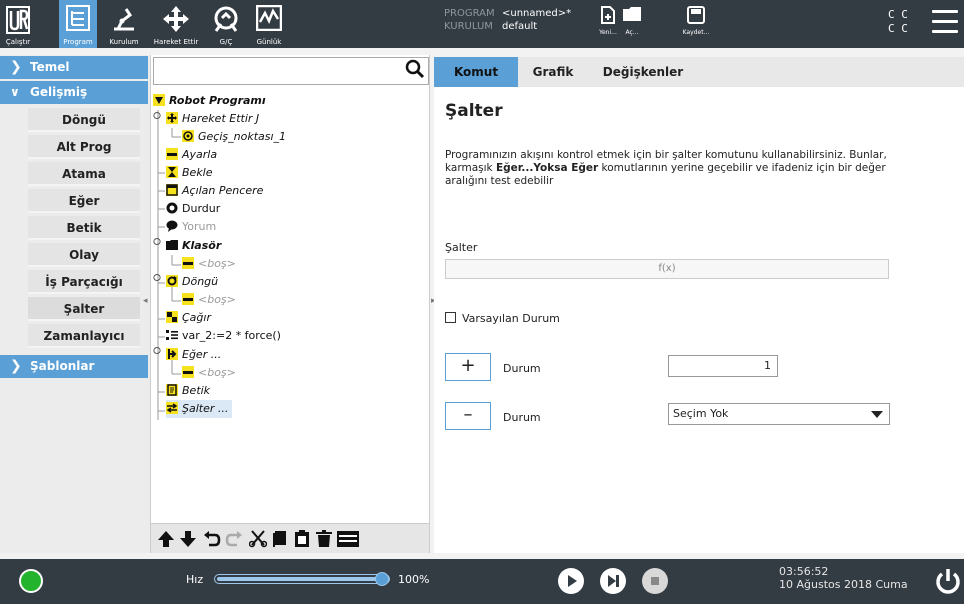 Image resolution: width=964 pixels, height=604 pixels. Describe the element at coordinates (613, 581) in the screenshot. I see `step-button` at that location.